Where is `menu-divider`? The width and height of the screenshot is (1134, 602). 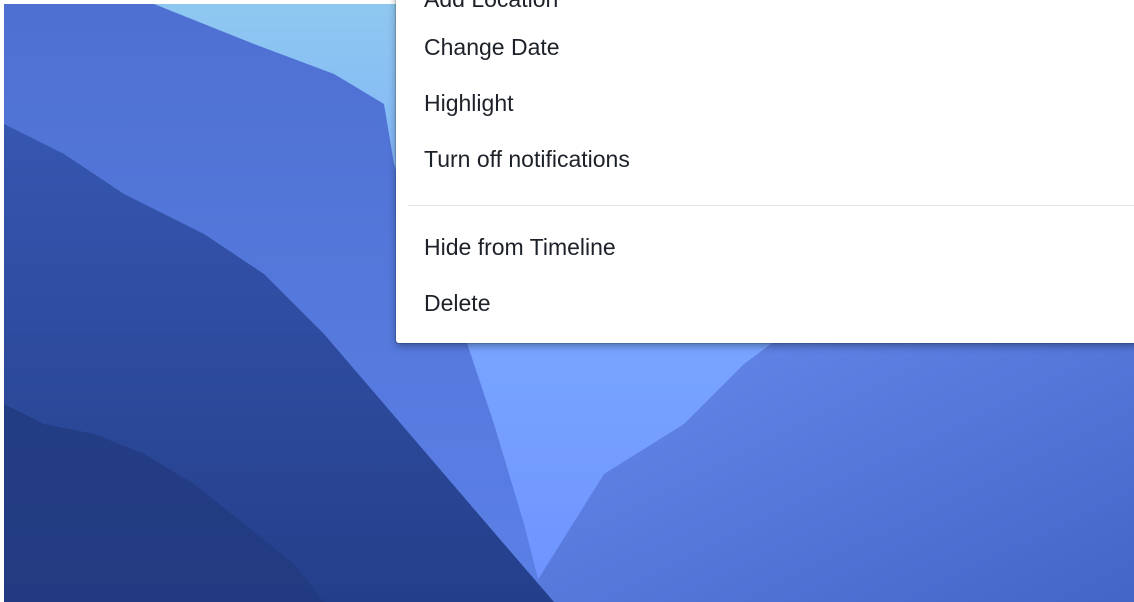 menu-divider is located at coordinates (771, 205).